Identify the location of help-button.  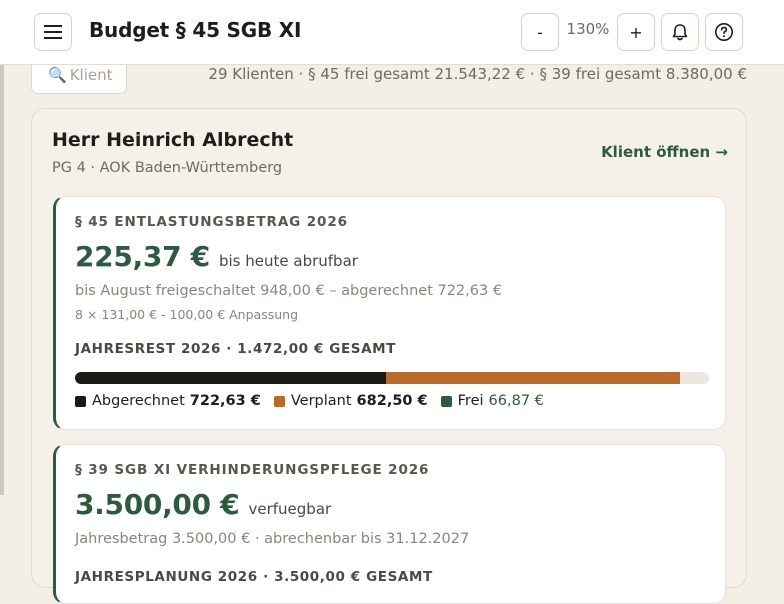
(724, 32).